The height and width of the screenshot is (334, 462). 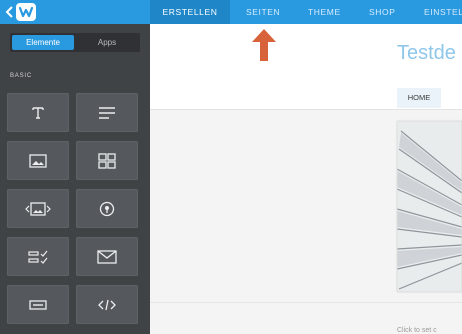 I want to click on tab-theme: THEME, so click(x=324, y=12).